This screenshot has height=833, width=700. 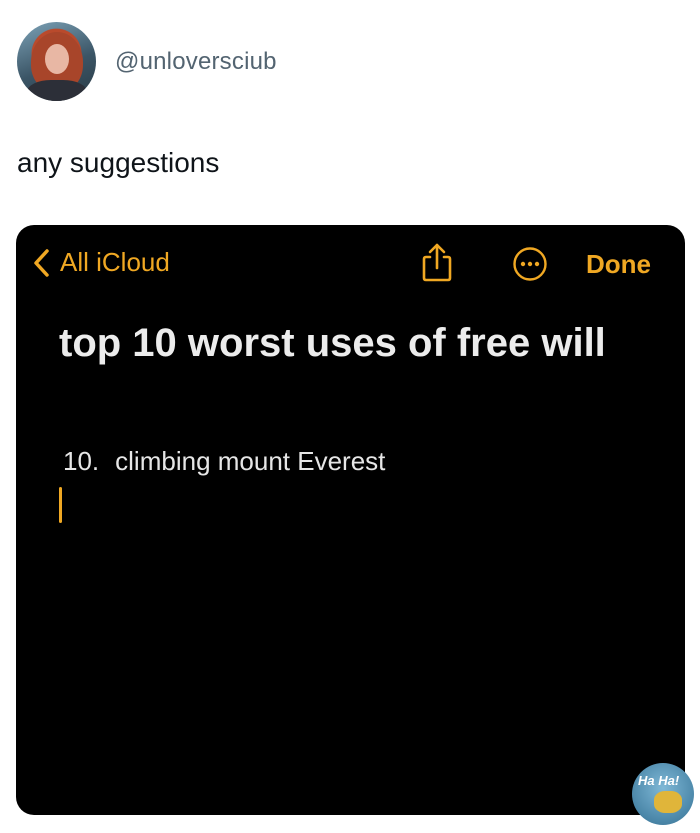 I want to click on more-icon, so click(x=530, y=264).